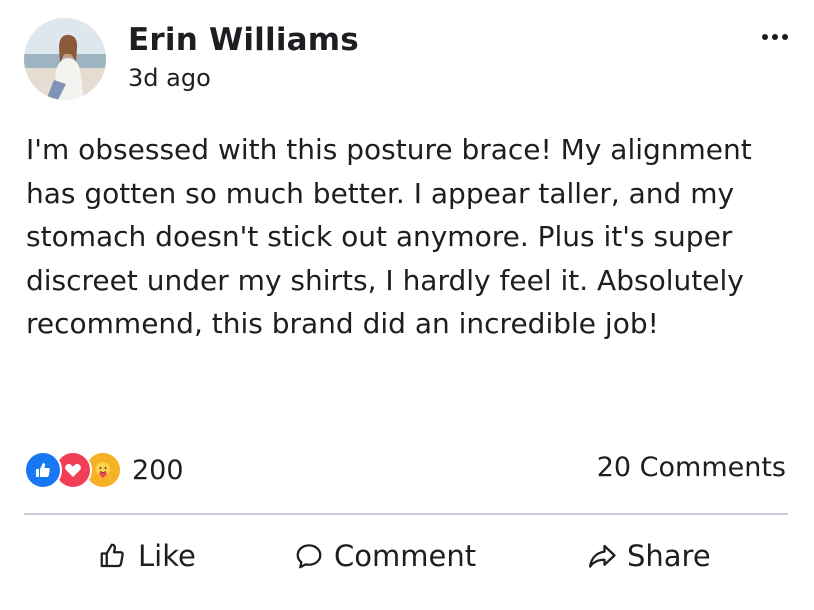 This screenshot has height=610, width=814. I want to click on comment-label: Comment, so click(405, 556).